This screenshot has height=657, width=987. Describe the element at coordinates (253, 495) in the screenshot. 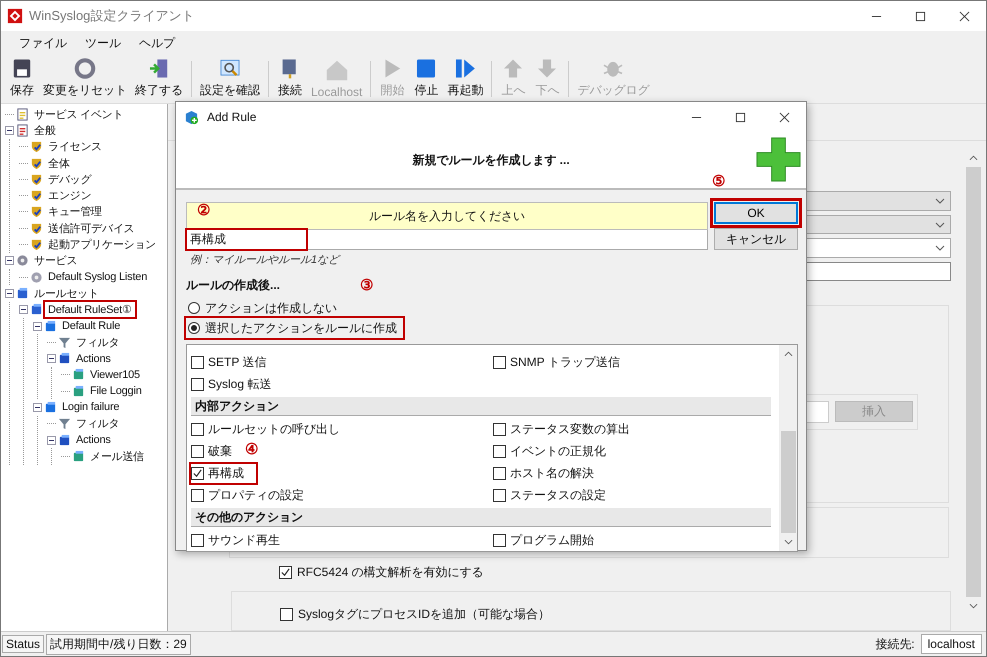

I see `action-option: プロパティの設定` at that location.